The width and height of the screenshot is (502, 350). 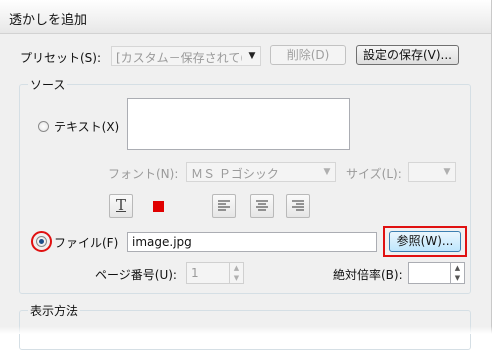 What do you see at coordinates (374, 174) in the screenshot?
I see `size-label: サイズ(L):` at bounding box center [374, 174].